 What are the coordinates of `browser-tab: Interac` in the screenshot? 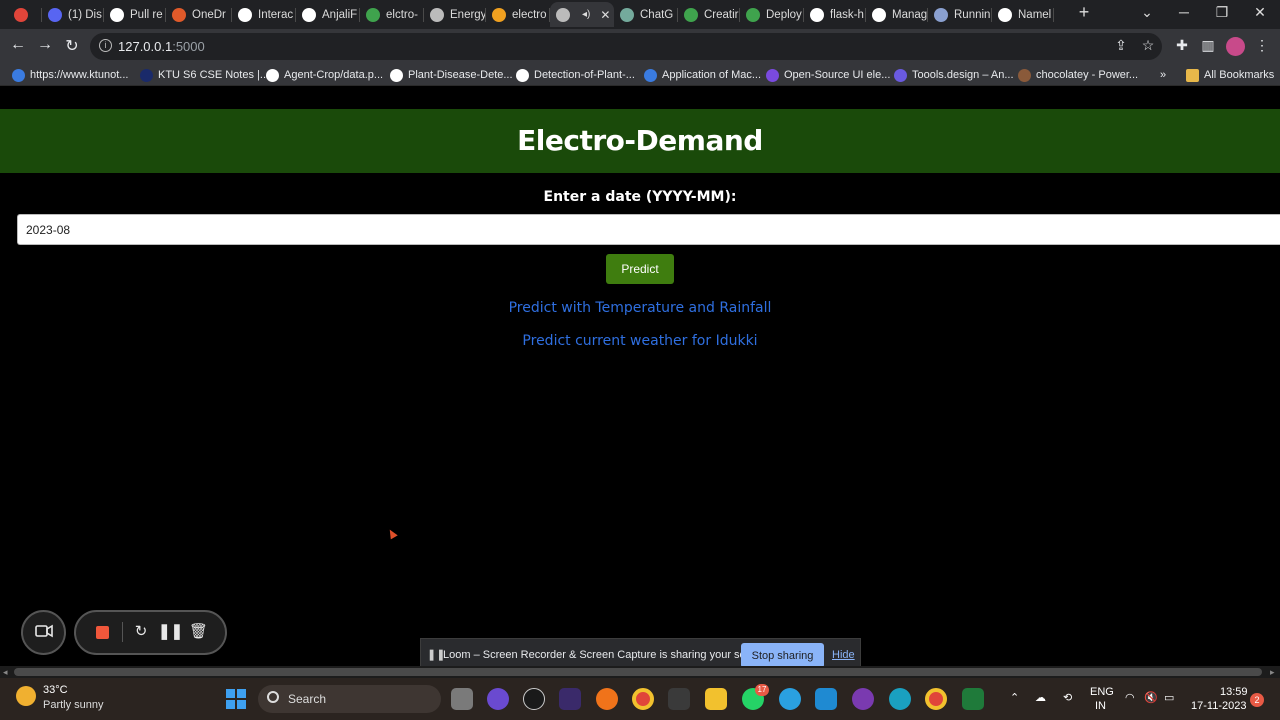 It's located at (264, 14).